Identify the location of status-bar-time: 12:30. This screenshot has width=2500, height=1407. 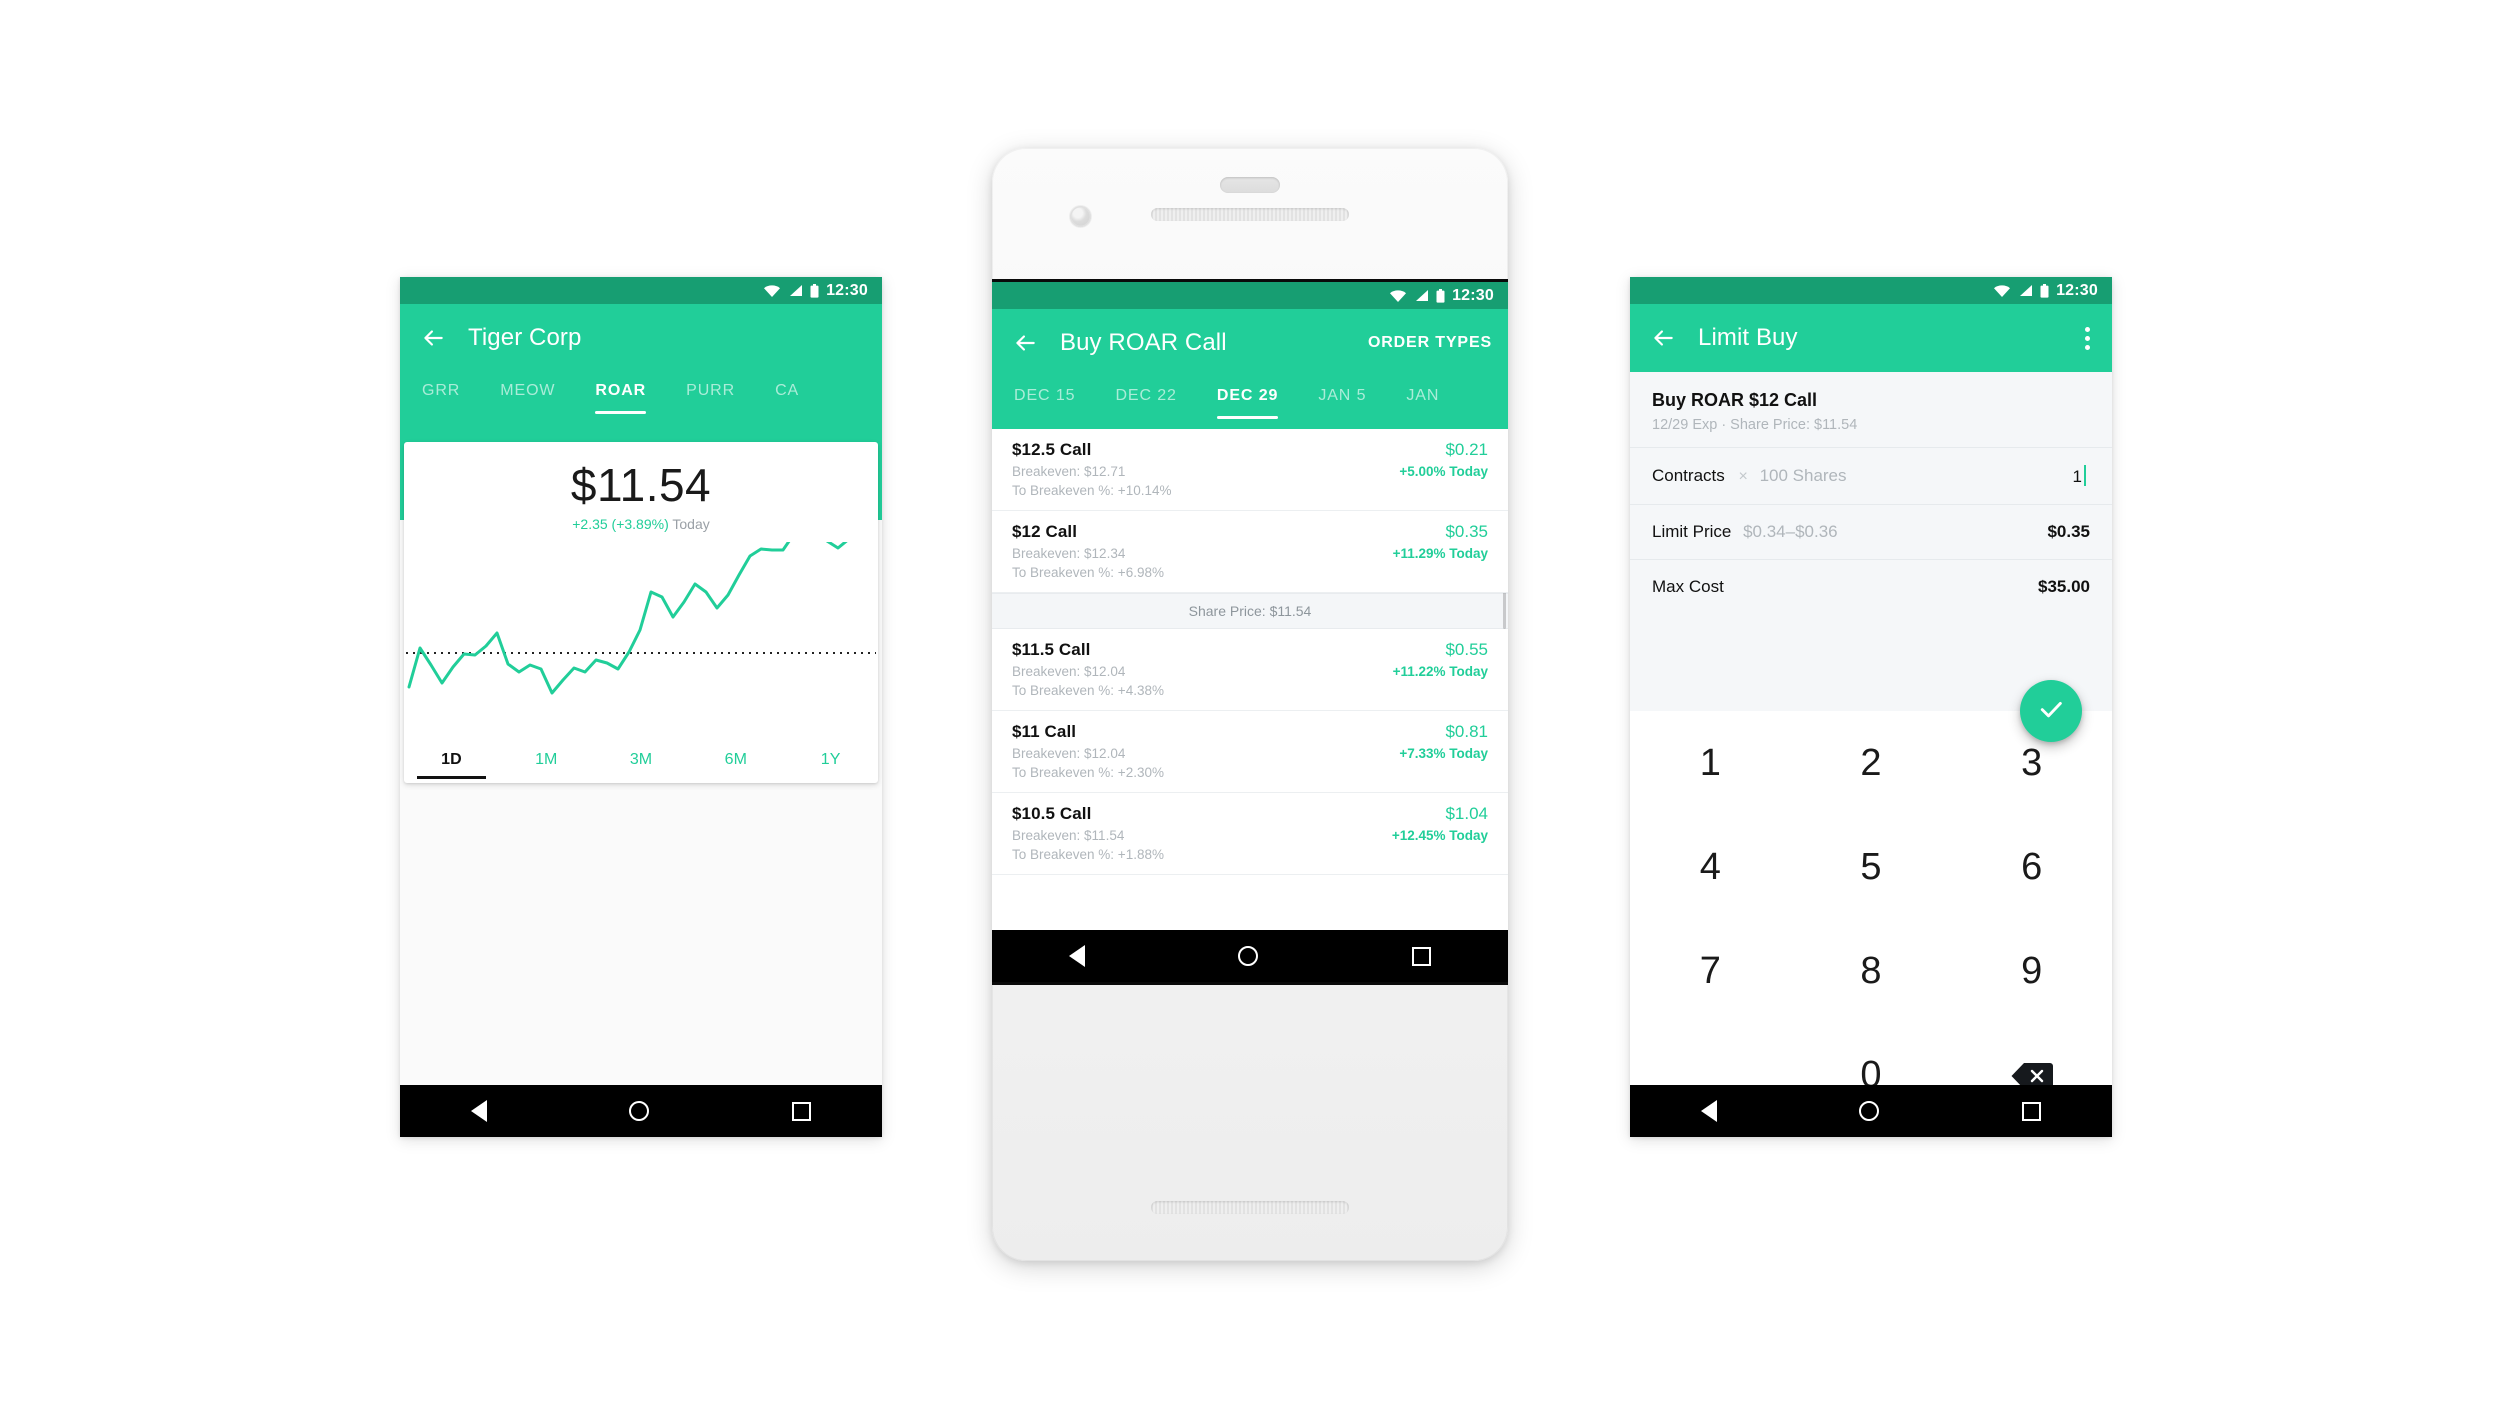
(1473, 295).